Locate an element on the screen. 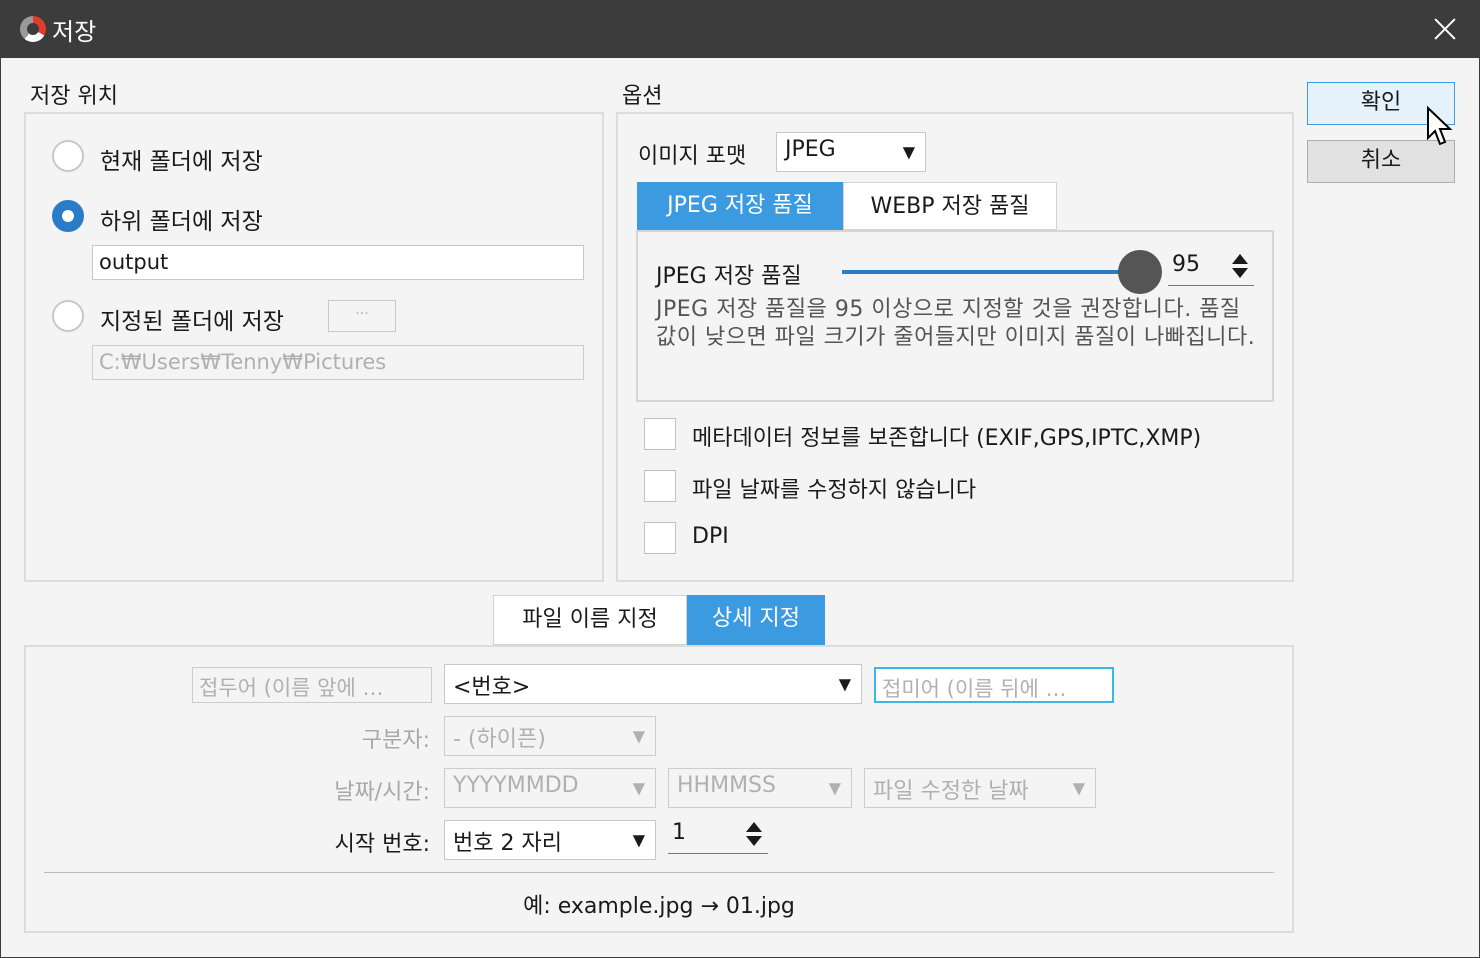 This screenshot has height=958, width=1480. tab-filename: 파일 이름 지정 is located at coordinates (590, 620).